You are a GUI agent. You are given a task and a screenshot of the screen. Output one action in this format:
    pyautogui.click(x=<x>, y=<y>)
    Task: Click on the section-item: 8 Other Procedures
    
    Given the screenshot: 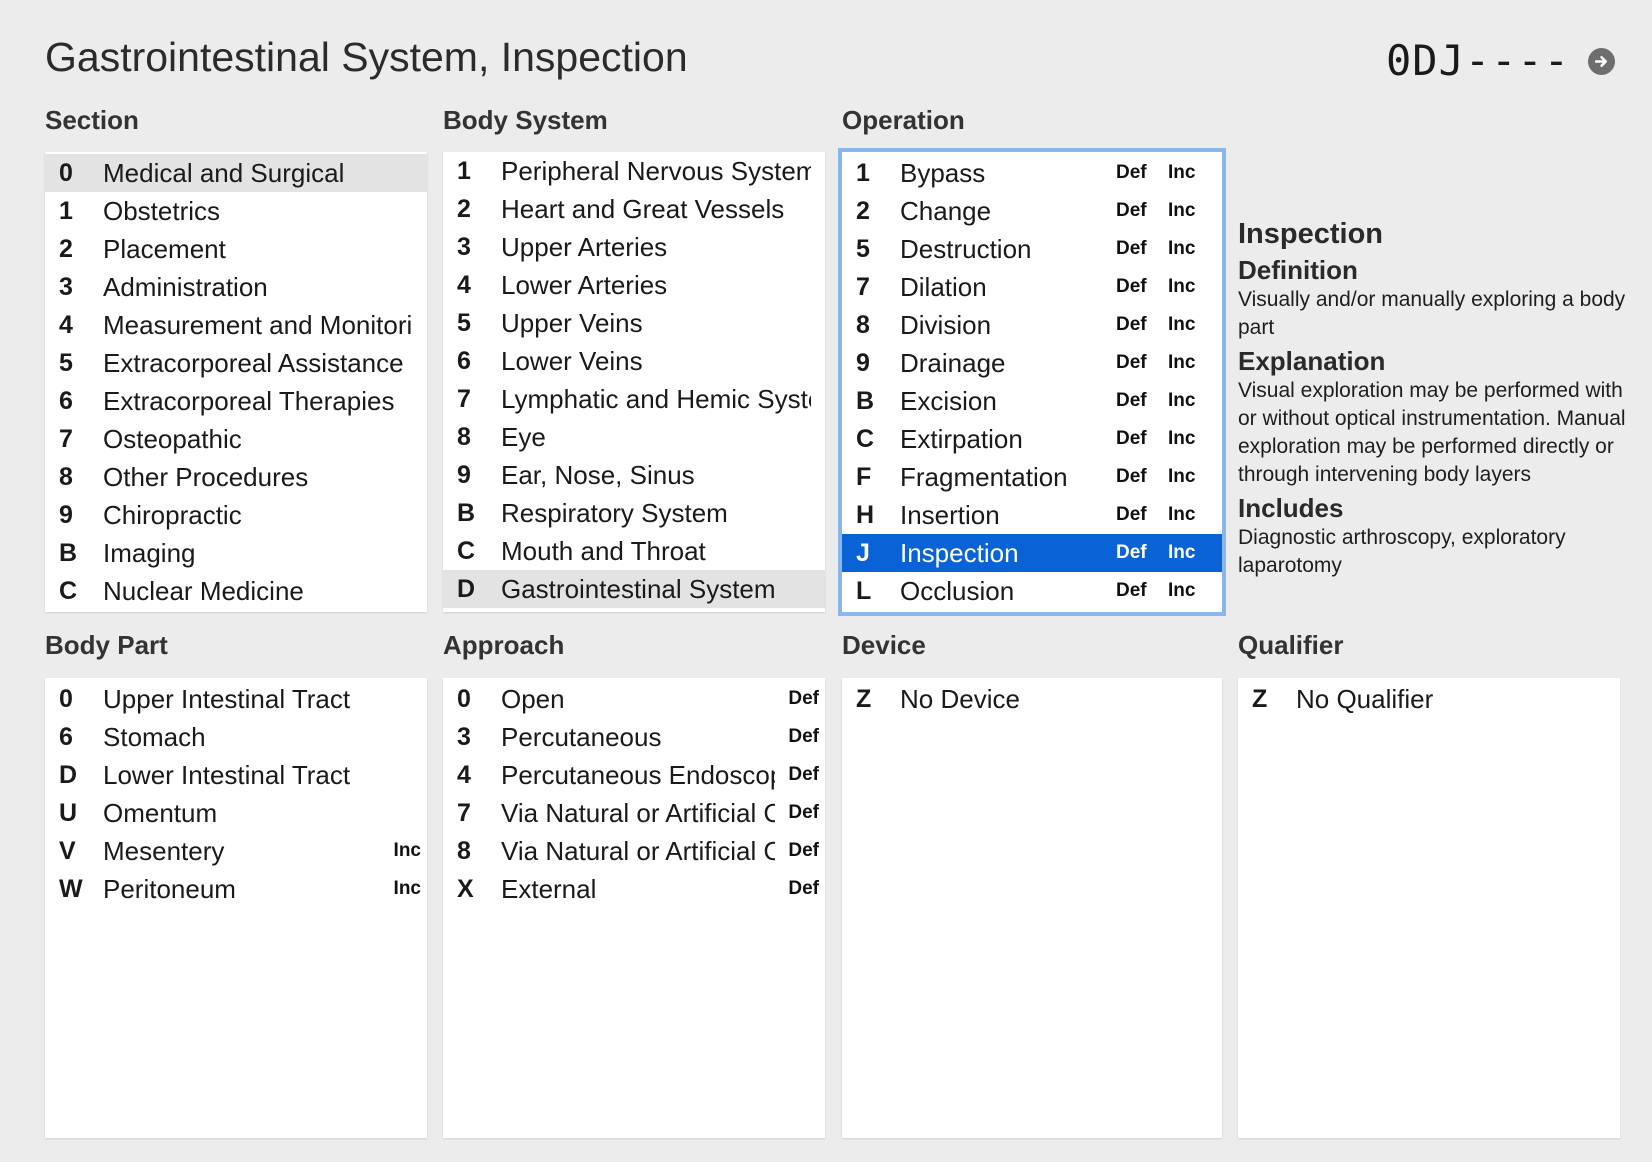 What is the action you would take?
    pyautogui.click(x=236, y=477)
    